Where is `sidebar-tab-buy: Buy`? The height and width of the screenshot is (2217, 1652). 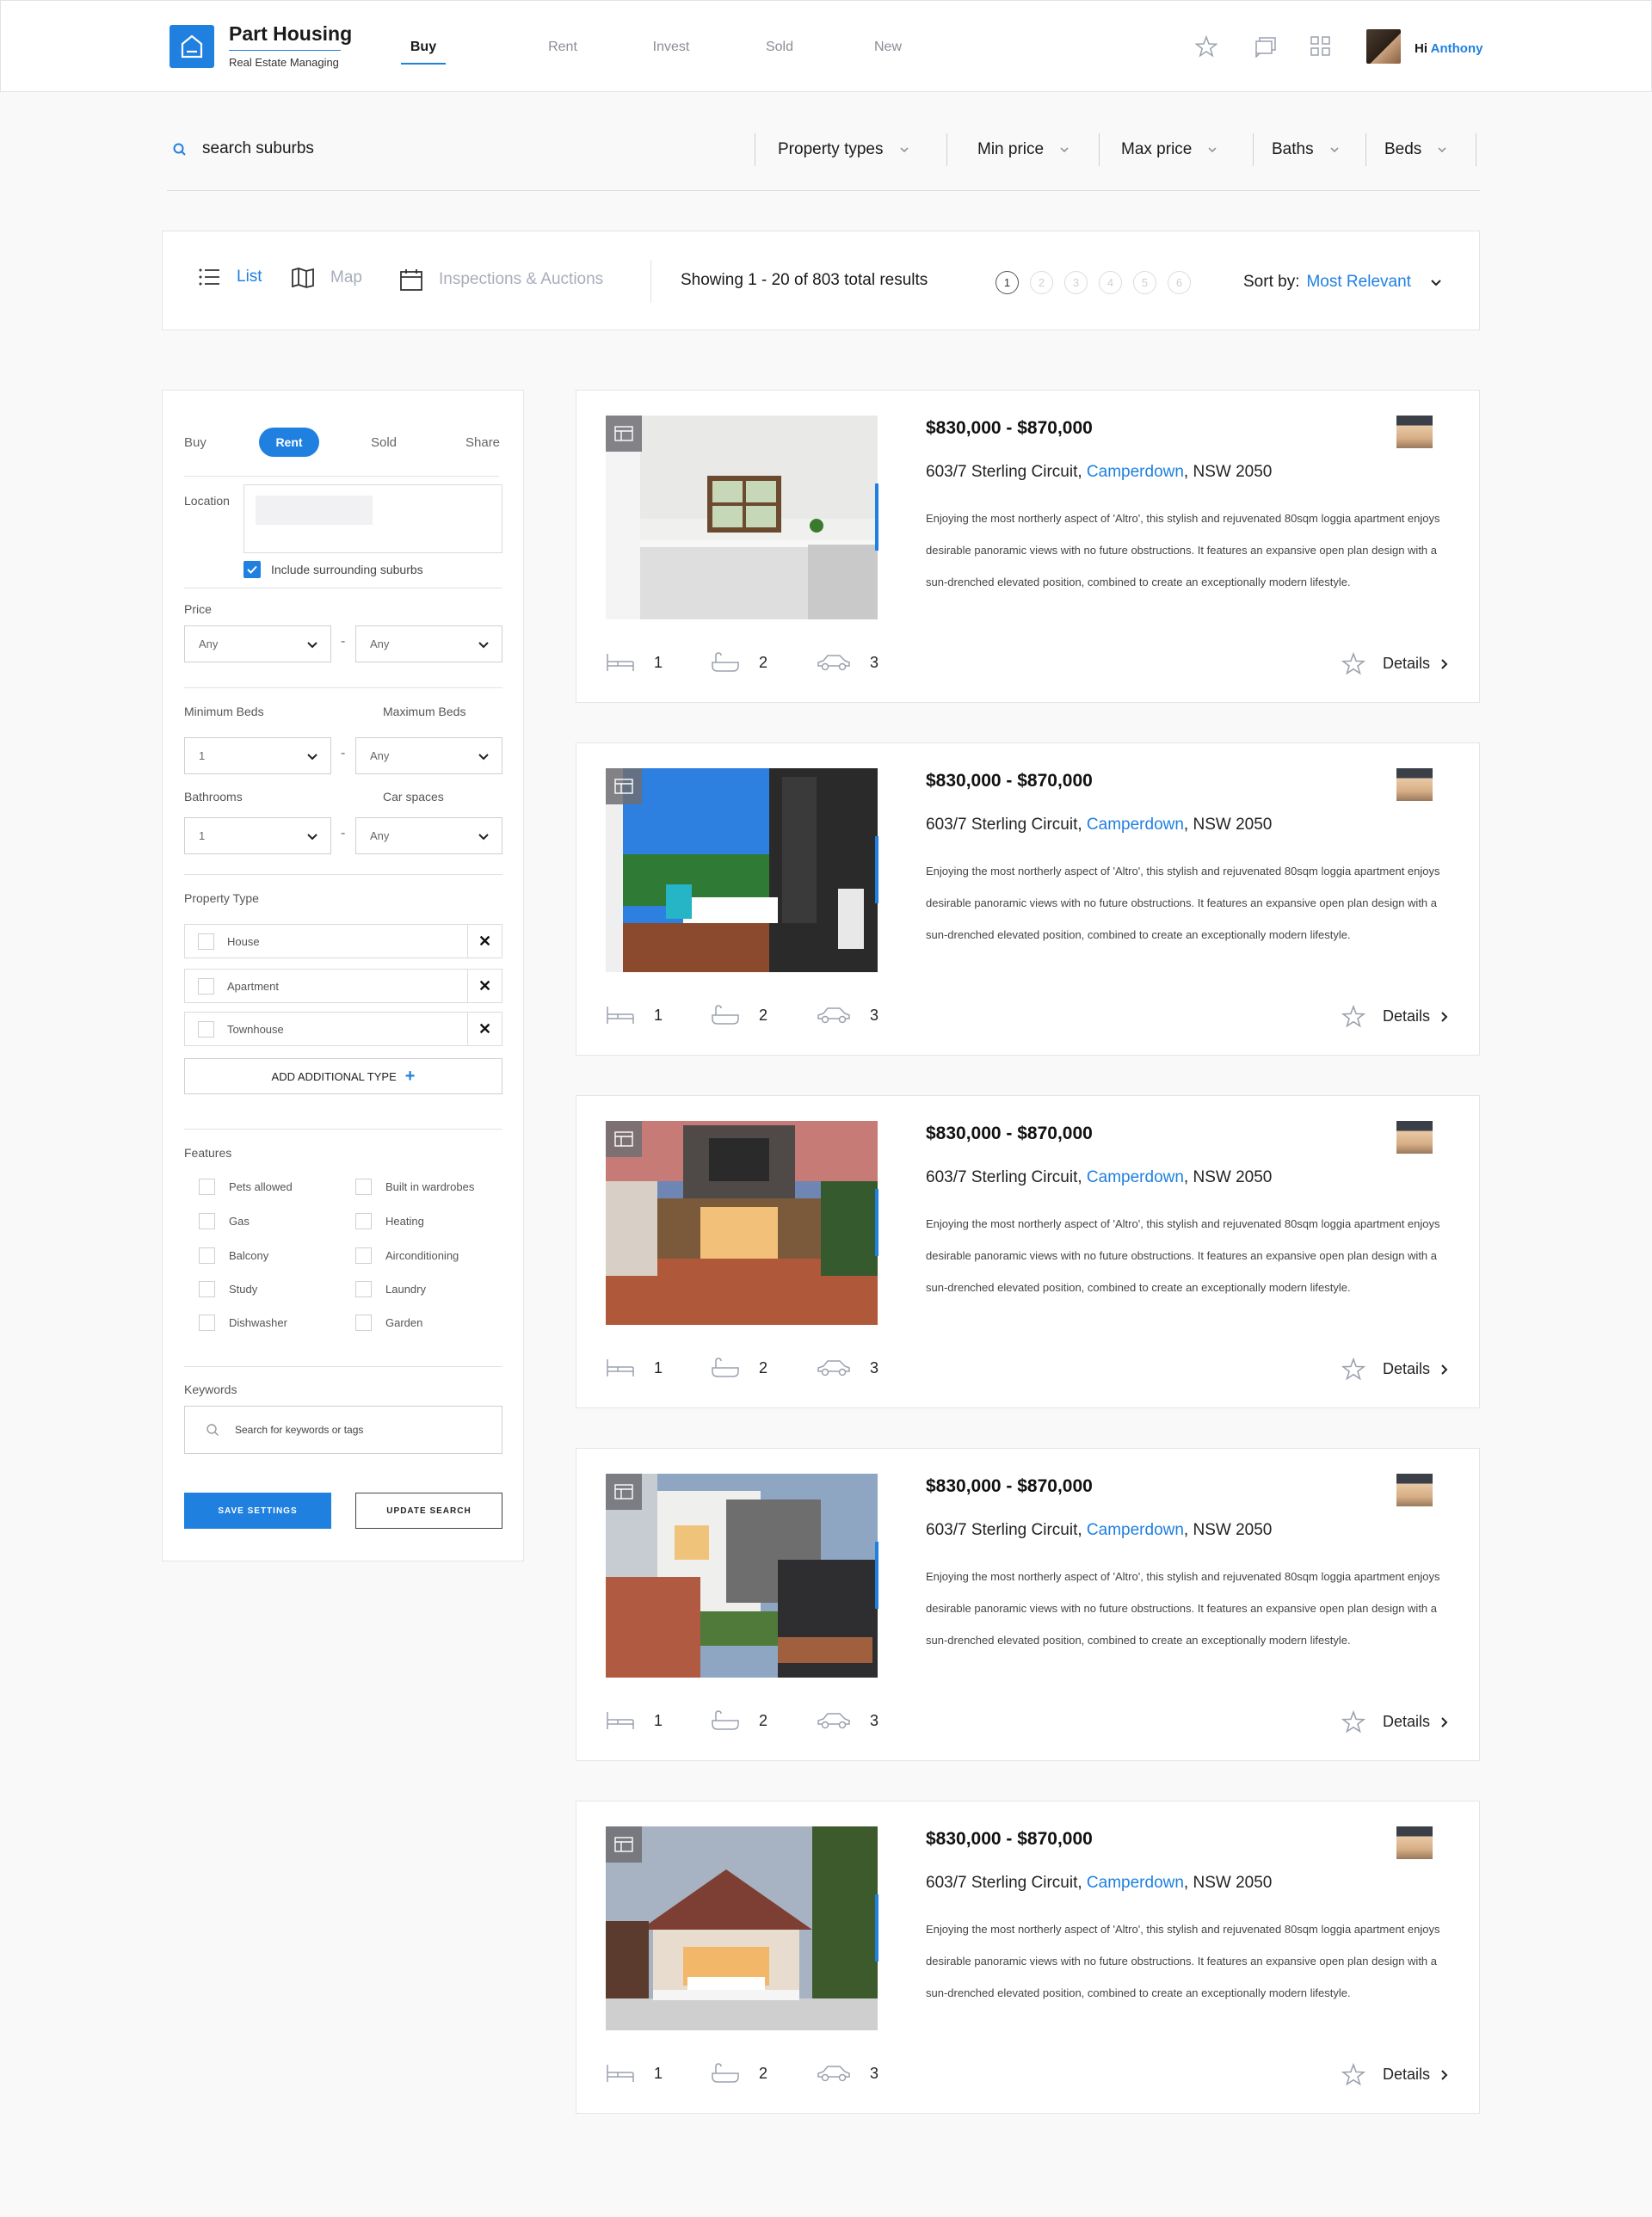
sidebar-tab-buy: Buy is located at coordinates (195, 442).